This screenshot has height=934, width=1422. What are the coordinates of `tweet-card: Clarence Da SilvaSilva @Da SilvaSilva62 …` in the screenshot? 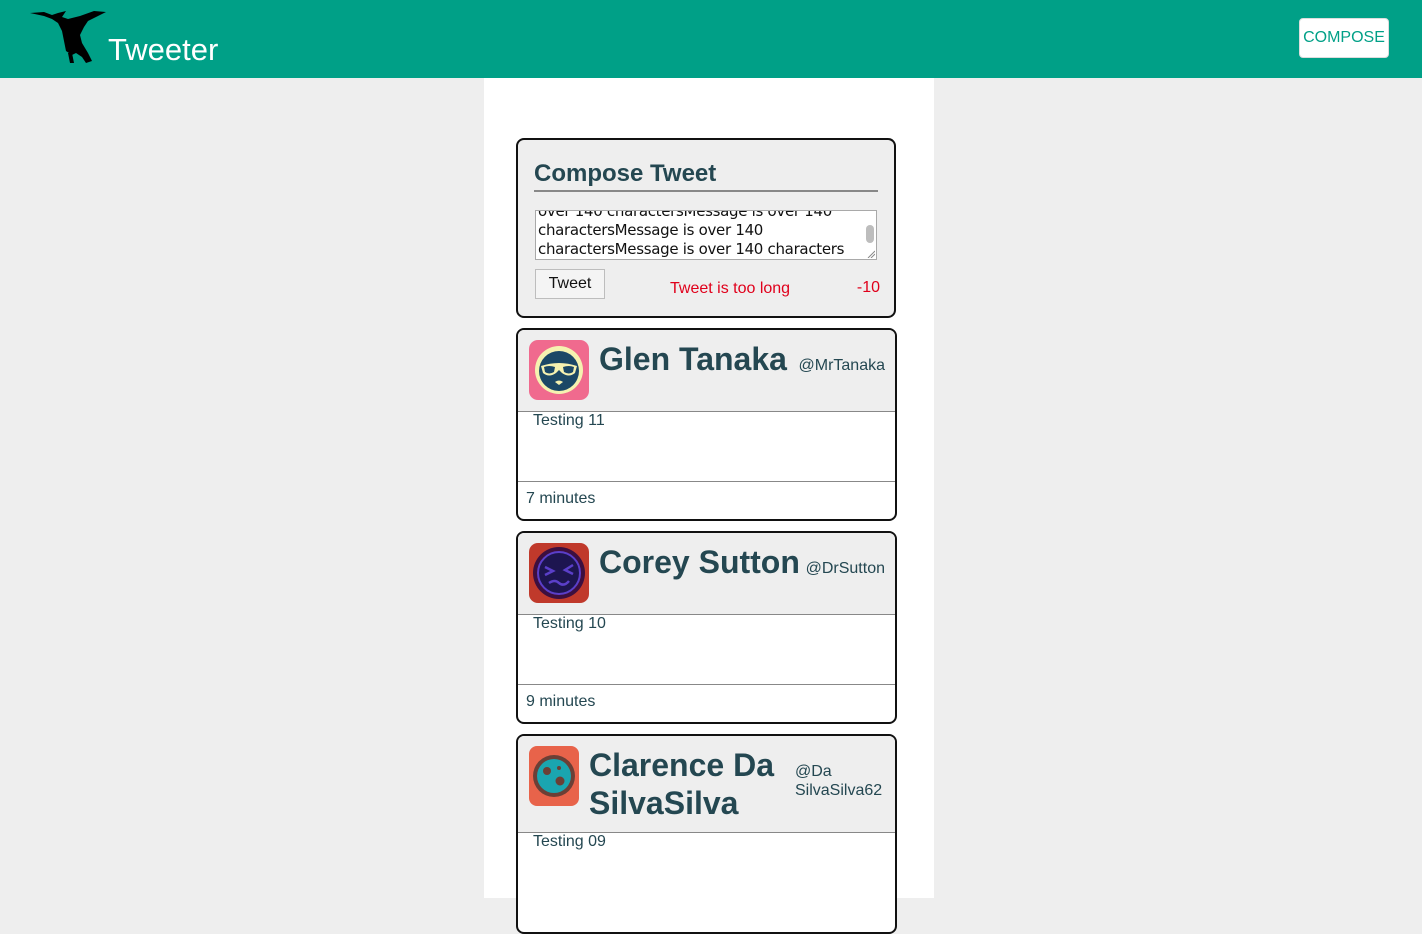 It's located at (706, 834).